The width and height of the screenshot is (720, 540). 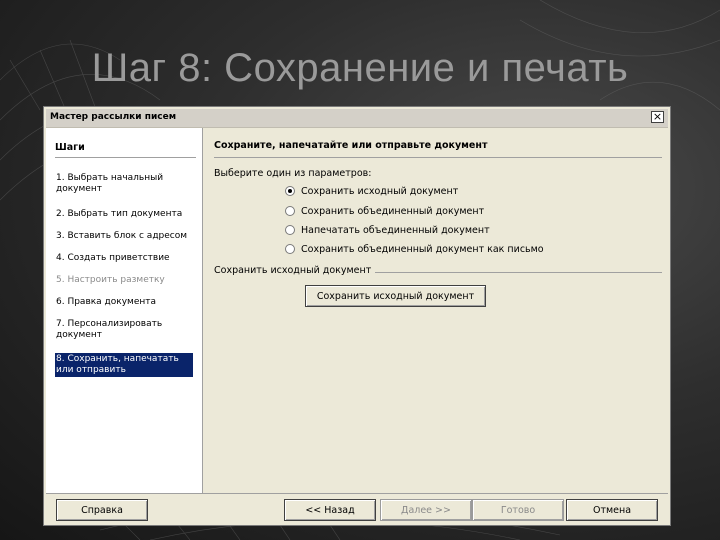 I want to click on slide-title: Шаг 8: Сохранение и печать, so click(x=360, y=68).